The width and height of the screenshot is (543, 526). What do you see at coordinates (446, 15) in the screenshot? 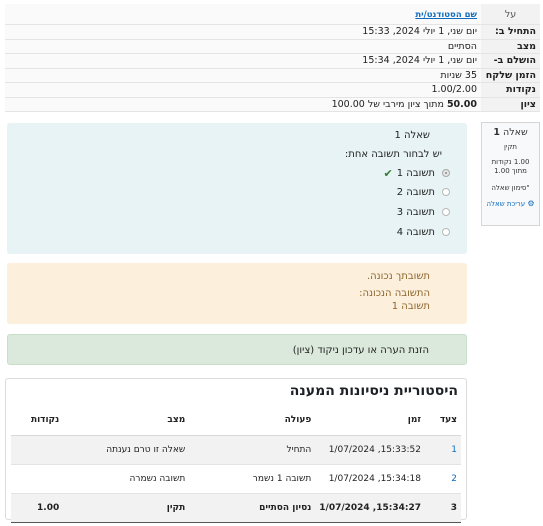
I see `student-name-link: שם הסטודנט/ית` at bounding box center [446, 15].